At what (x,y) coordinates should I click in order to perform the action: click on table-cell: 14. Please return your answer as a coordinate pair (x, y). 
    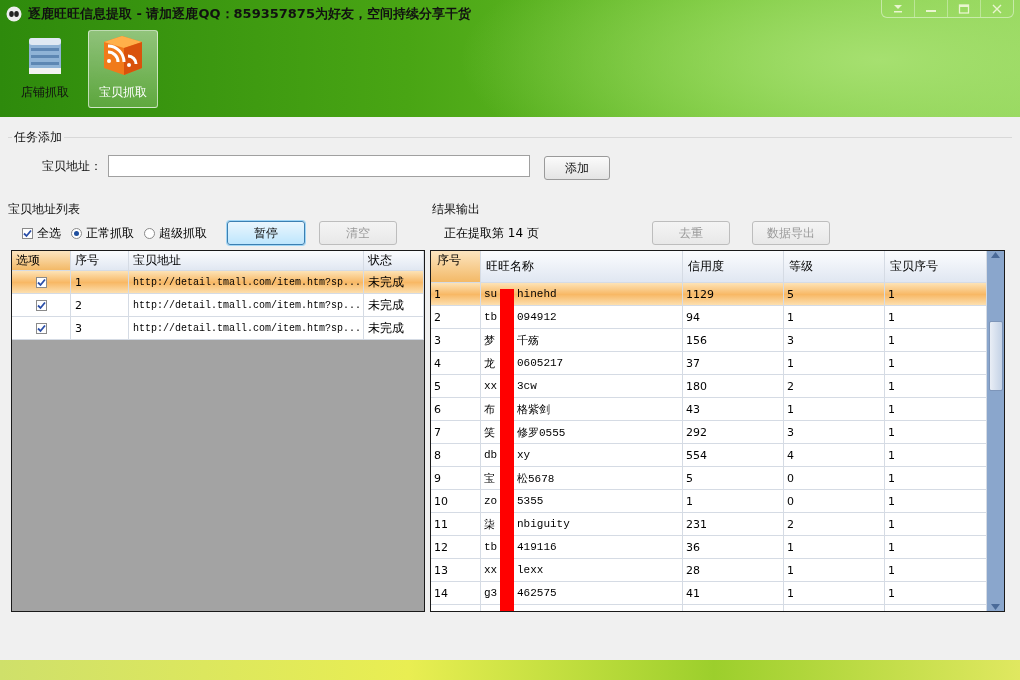
    Looking at the image, I should click on (456, 593).